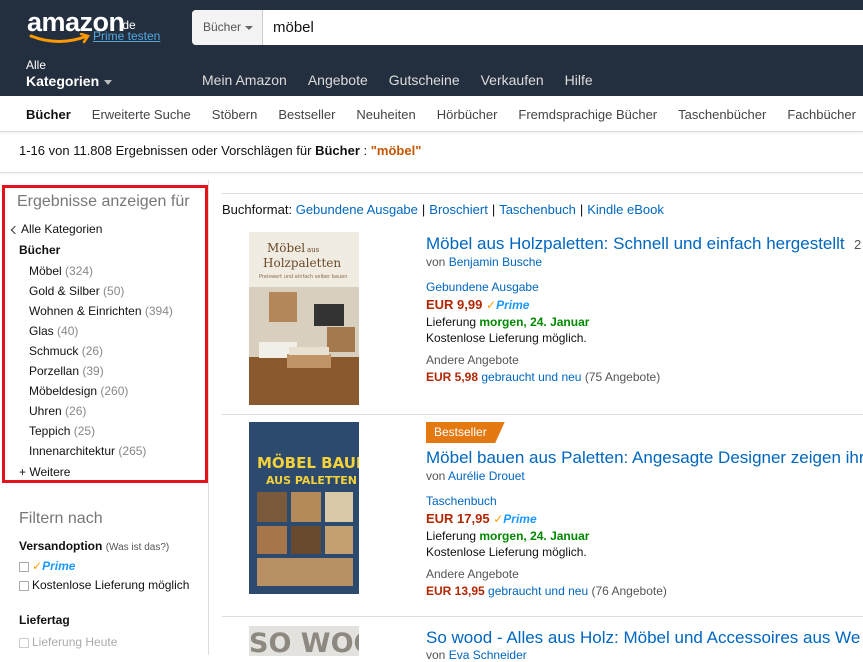 The width and height of the screenshot is (863, 662). Describe the element at coordinates (48, 114) in the screenshot. I see `subnav-item-buecher: Bücher` at that location.